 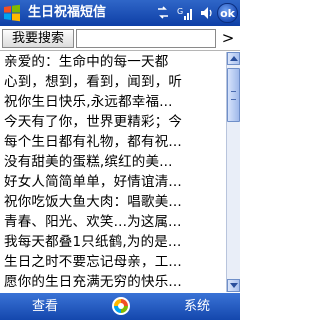 I want to click on app-title: 生日祝福短信, so click(x=67, y=12).